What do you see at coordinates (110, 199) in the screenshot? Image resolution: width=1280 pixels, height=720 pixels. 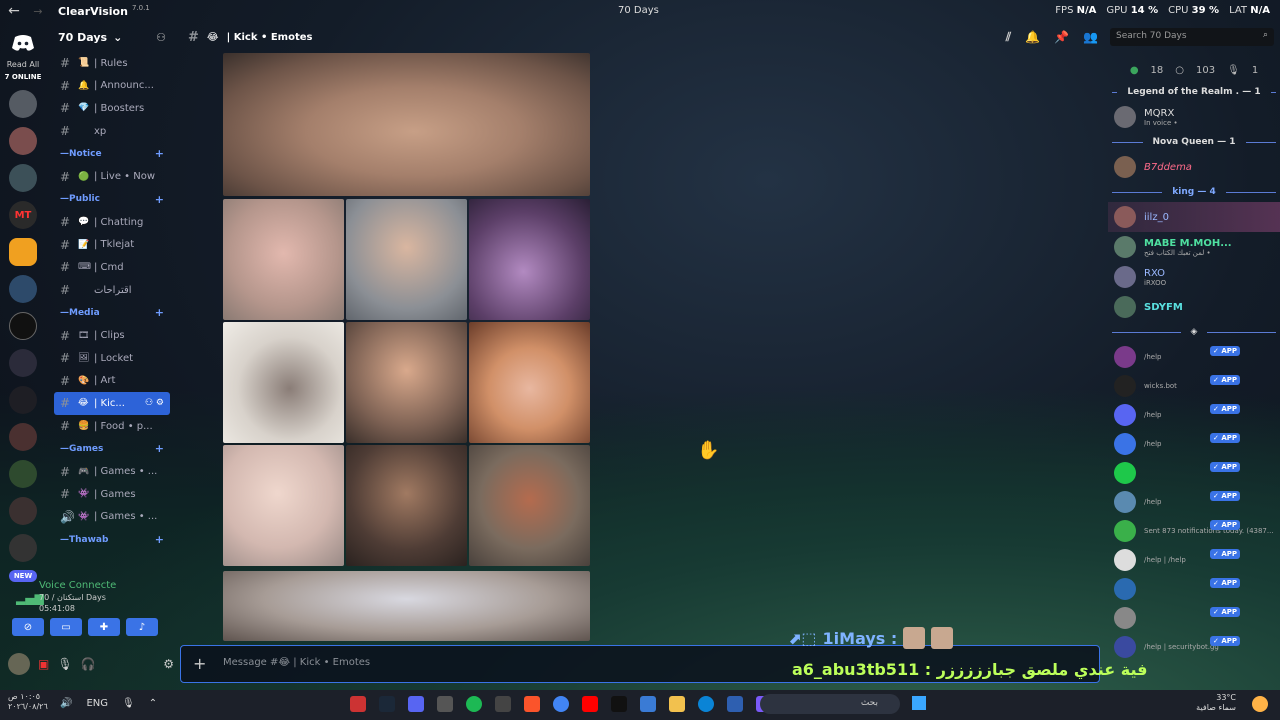 I see `category-public: — Public +` at bounding box center [110, 199].